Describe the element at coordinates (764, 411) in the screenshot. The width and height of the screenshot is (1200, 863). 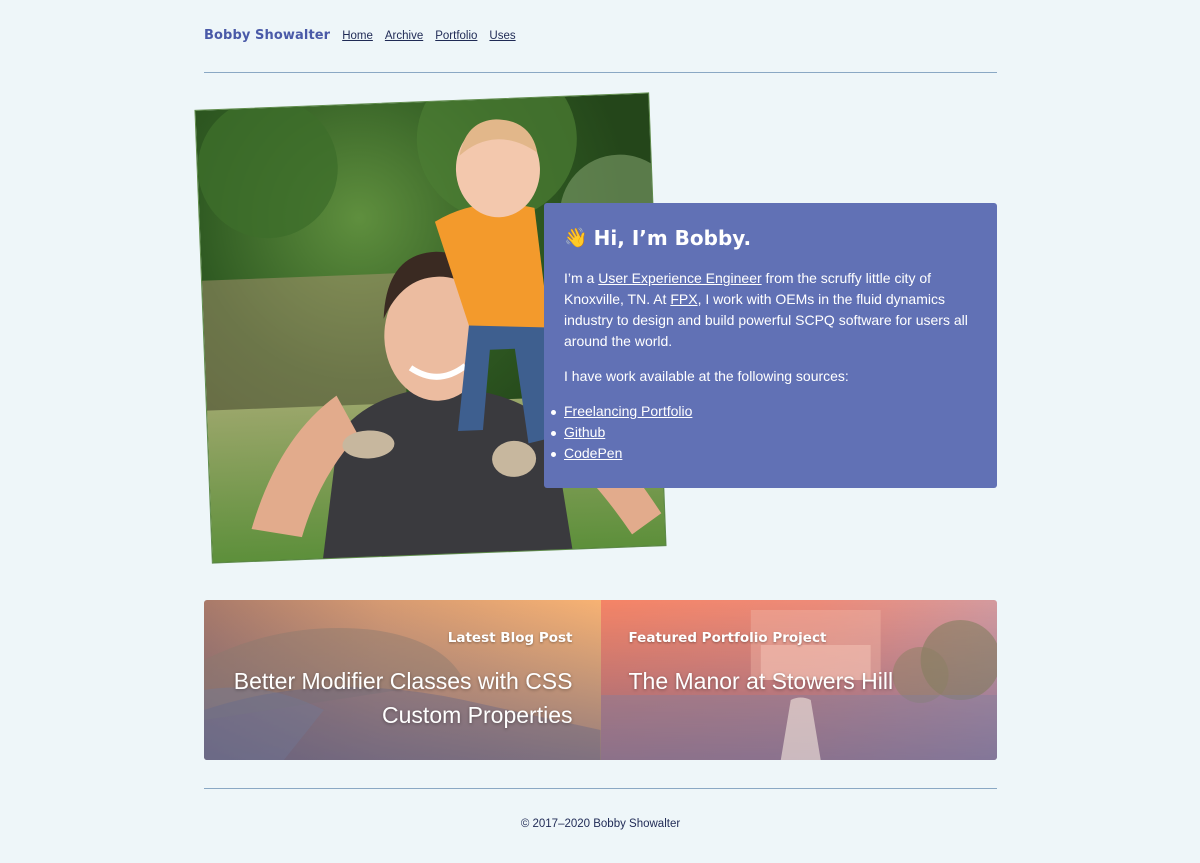
I see `list-item: Freelancing Portfolio` at that location.